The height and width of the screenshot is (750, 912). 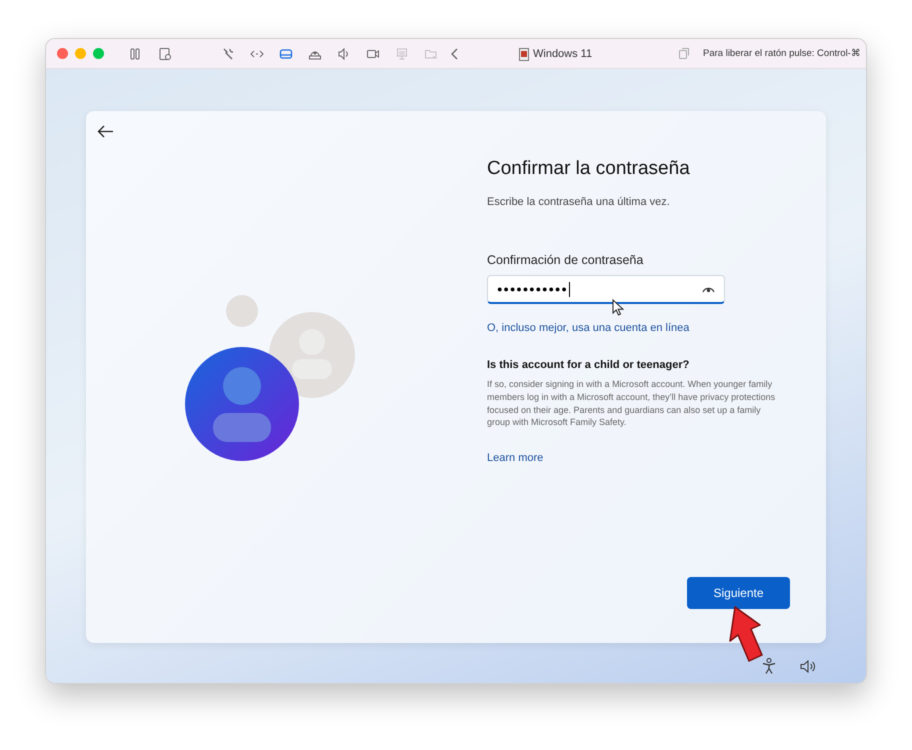 I want to click on back-button, so click(x=106, y=131).